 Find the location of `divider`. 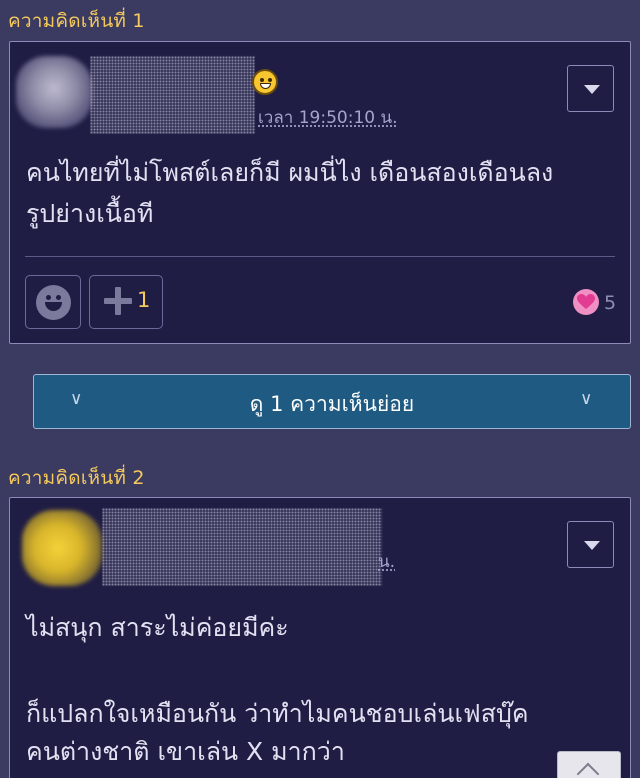

divider is located at coordinates (320, 256).